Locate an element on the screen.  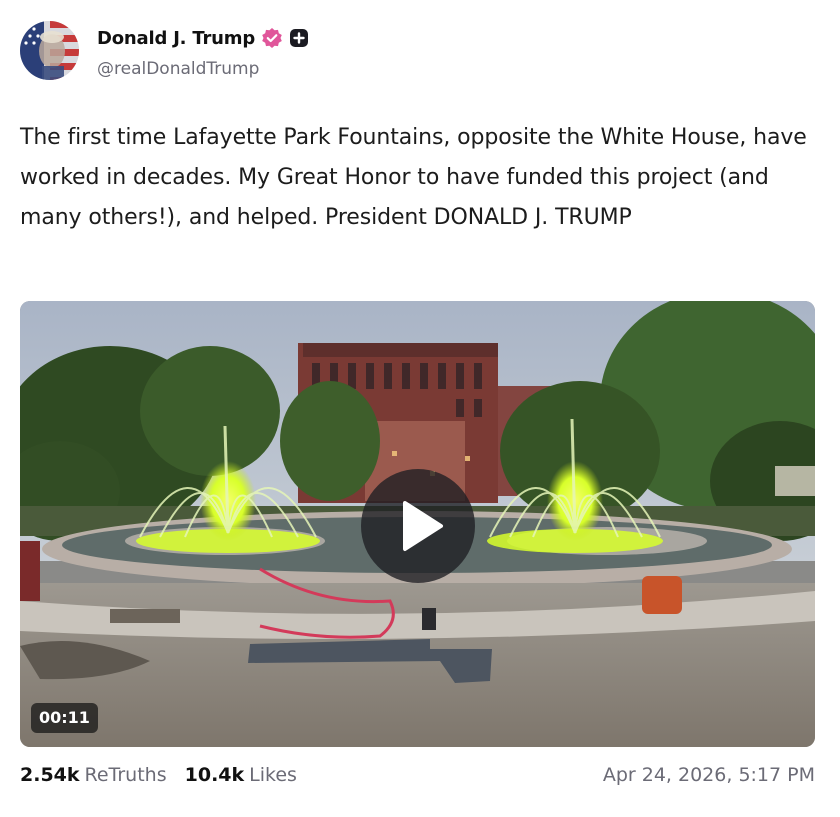
likes-count: 10.4k is located at coordinates (214, 775).